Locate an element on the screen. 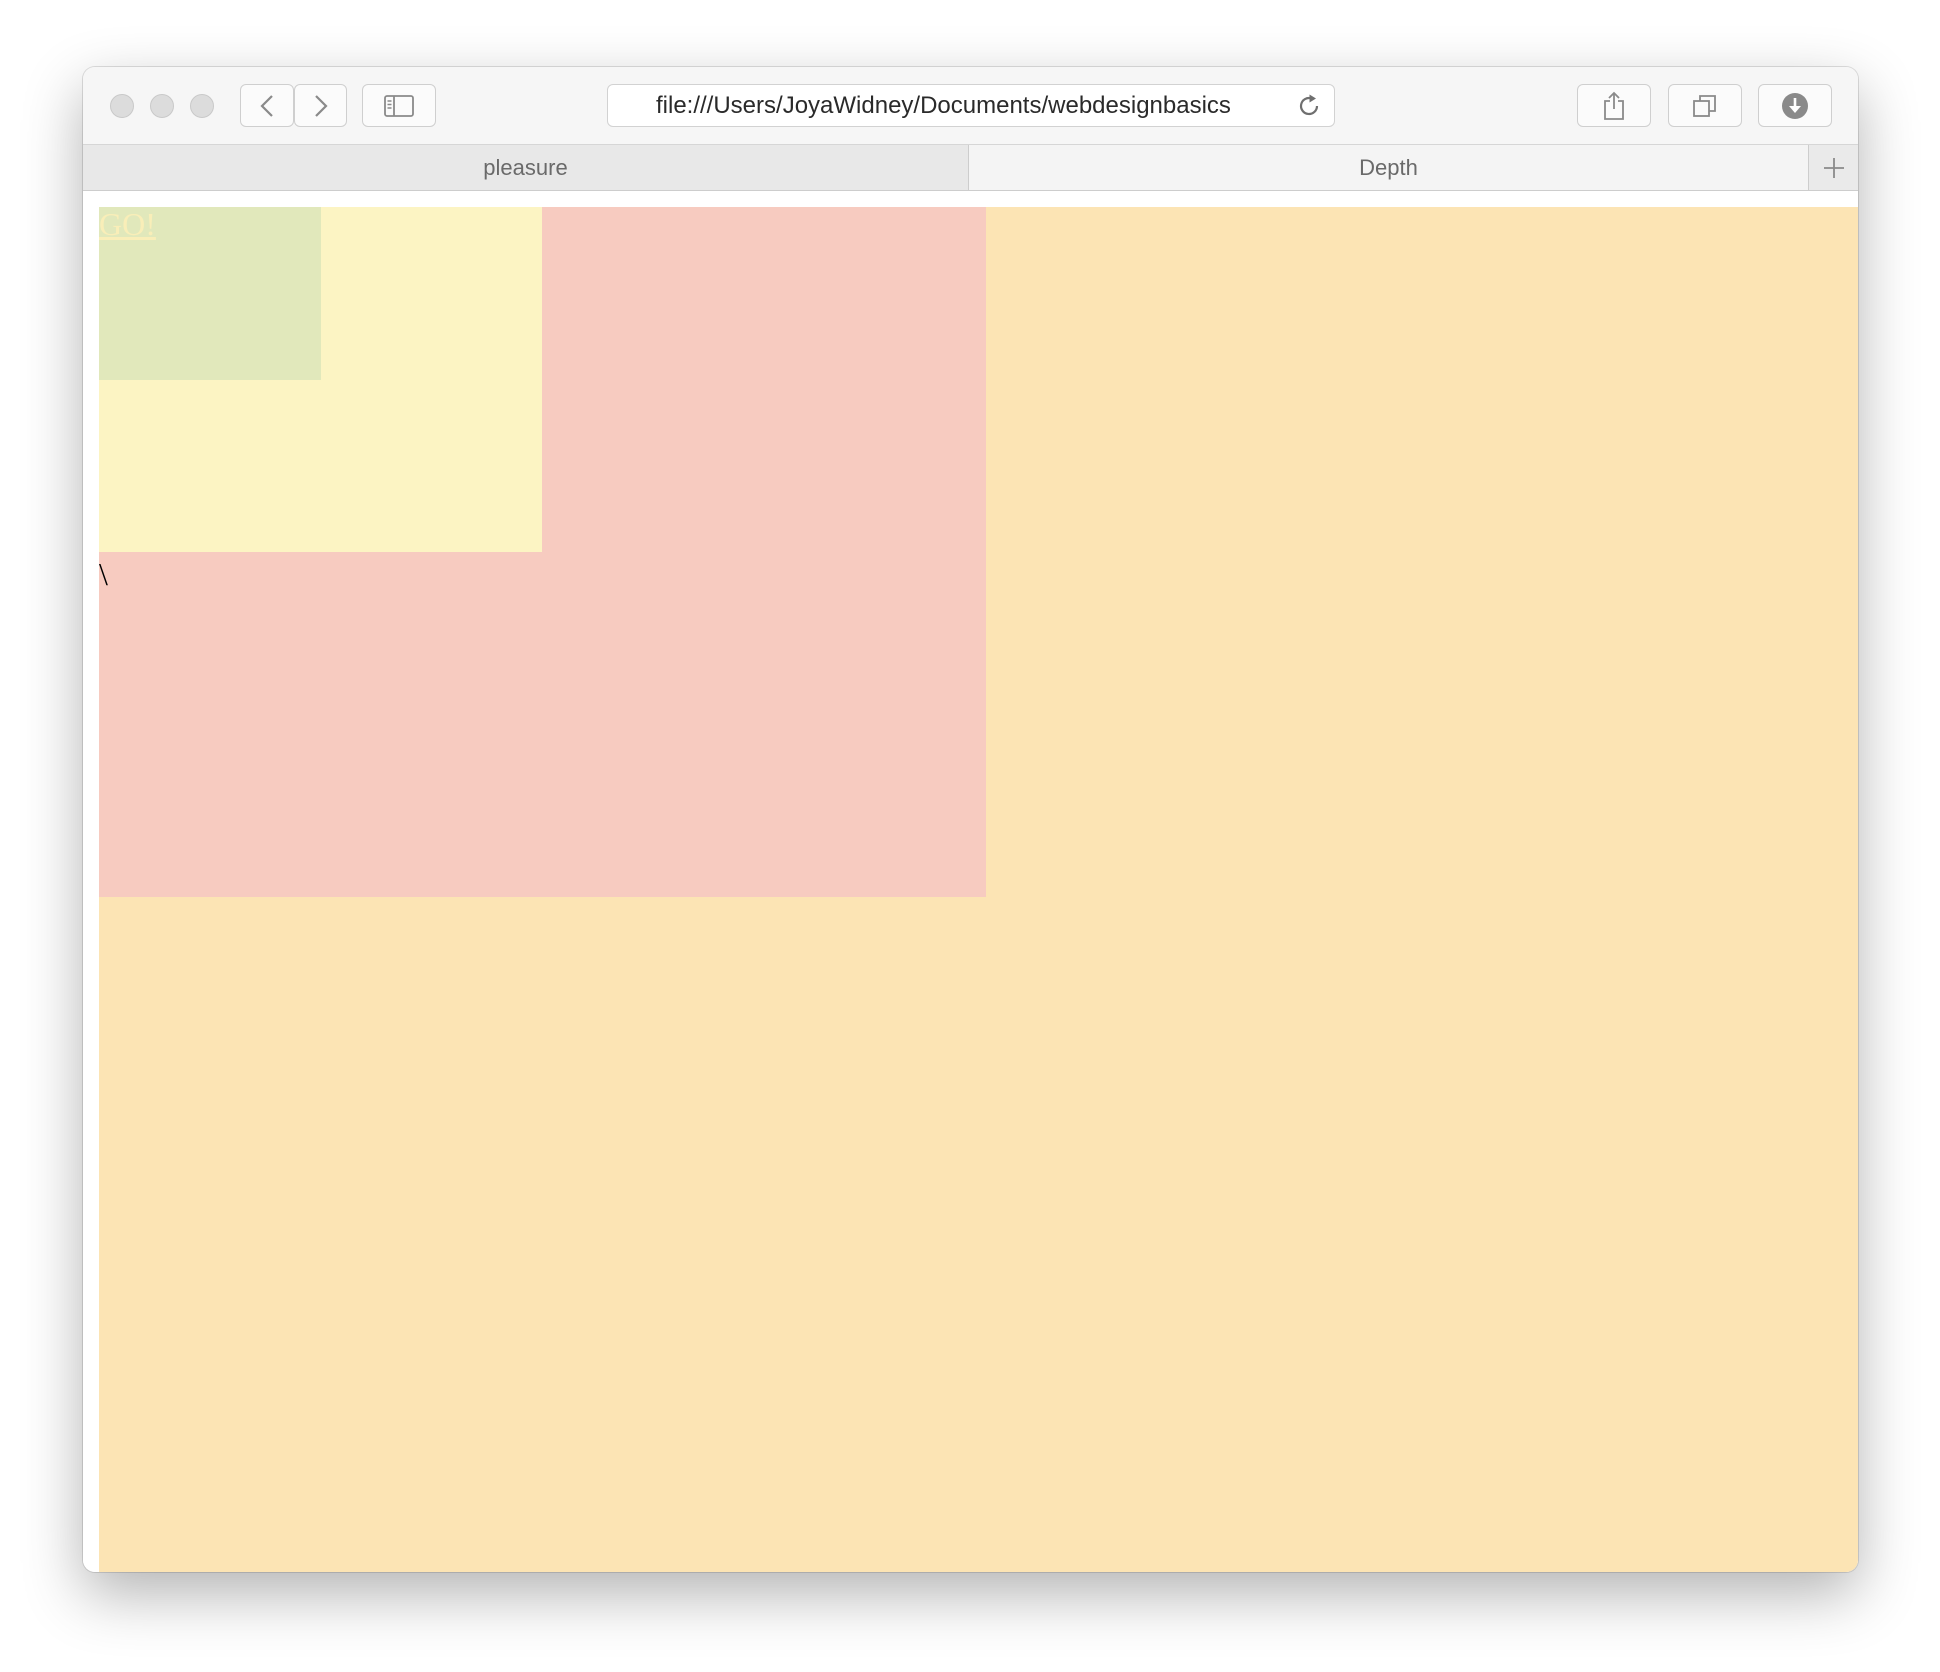 The image size is (1940, 1672). sidebar-button is located at coordinates (399, 105).